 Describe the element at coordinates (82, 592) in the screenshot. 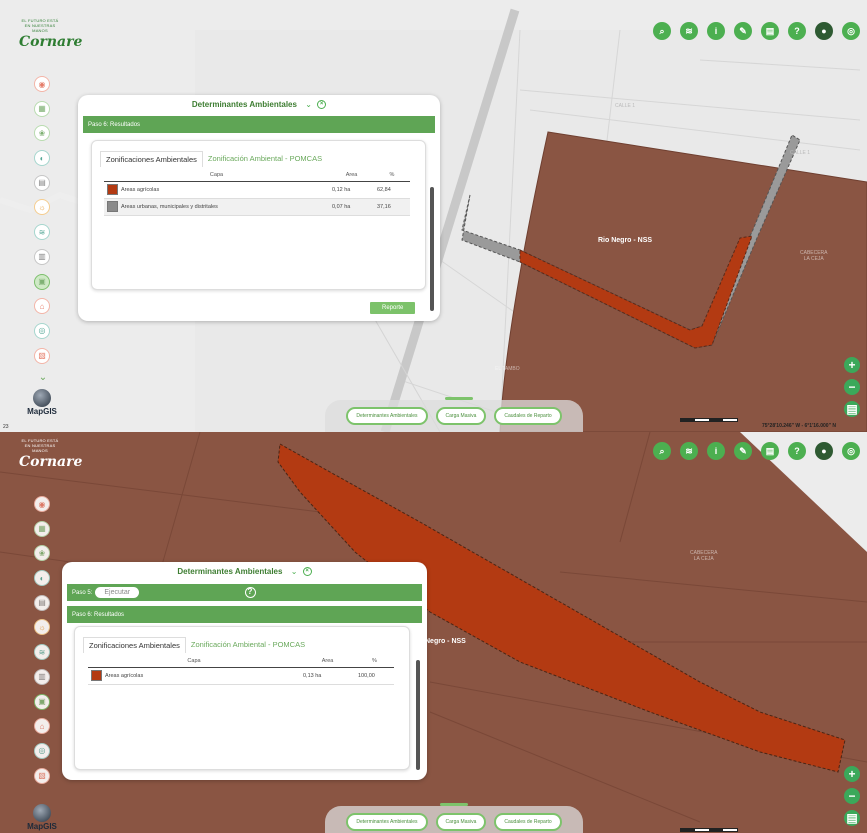

I see `step5-label: Paso 5:` at that location.